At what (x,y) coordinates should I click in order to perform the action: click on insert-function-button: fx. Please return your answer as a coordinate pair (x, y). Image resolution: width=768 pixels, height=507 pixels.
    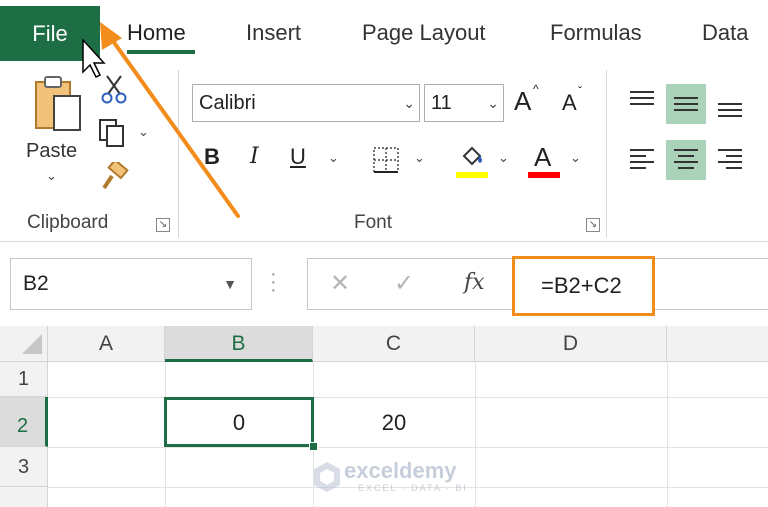
    Looking at the image, I should click on (474, 282).